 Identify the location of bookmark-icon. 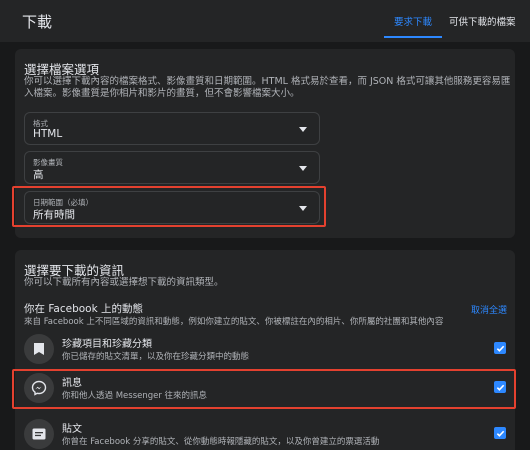
(39, 349).